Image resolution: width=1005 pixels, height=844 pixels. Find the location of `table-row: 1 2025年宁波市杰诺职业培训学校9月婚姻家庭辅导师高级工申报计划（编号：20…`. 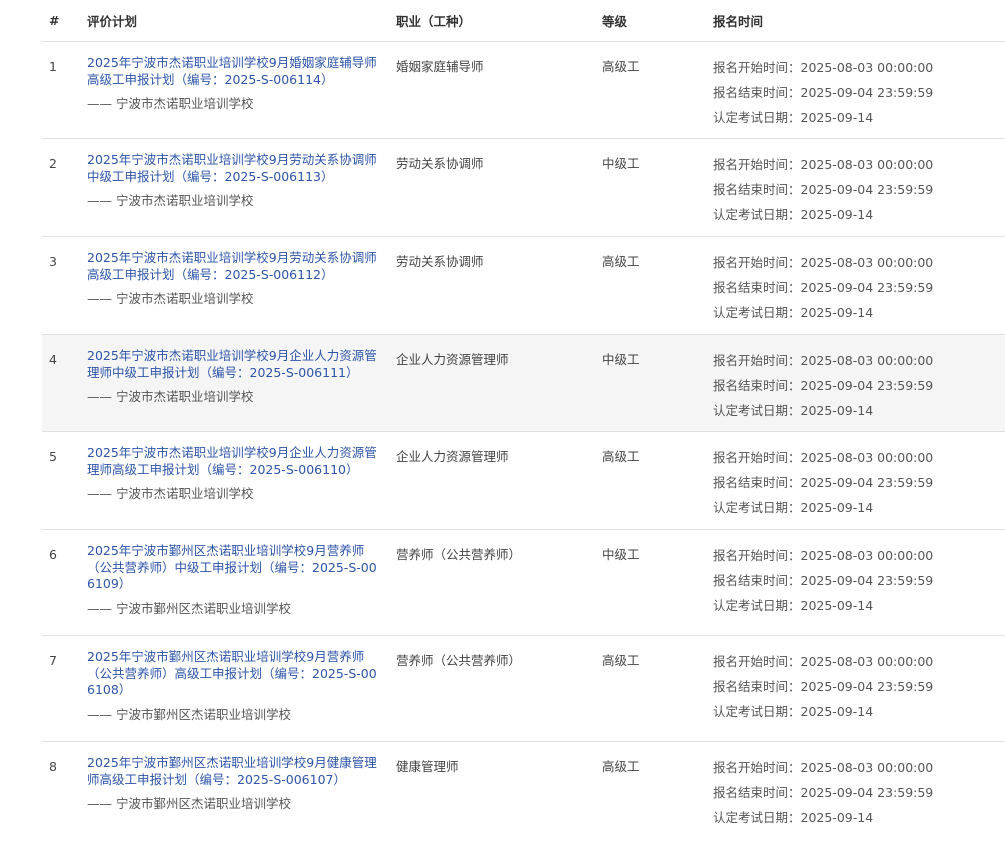

table-row: 1 2025年宁波市杰诺职业培训学校9月婚姻家庭辅导师高级工申报计划（编号：20… is located at coordinates (523, 90).